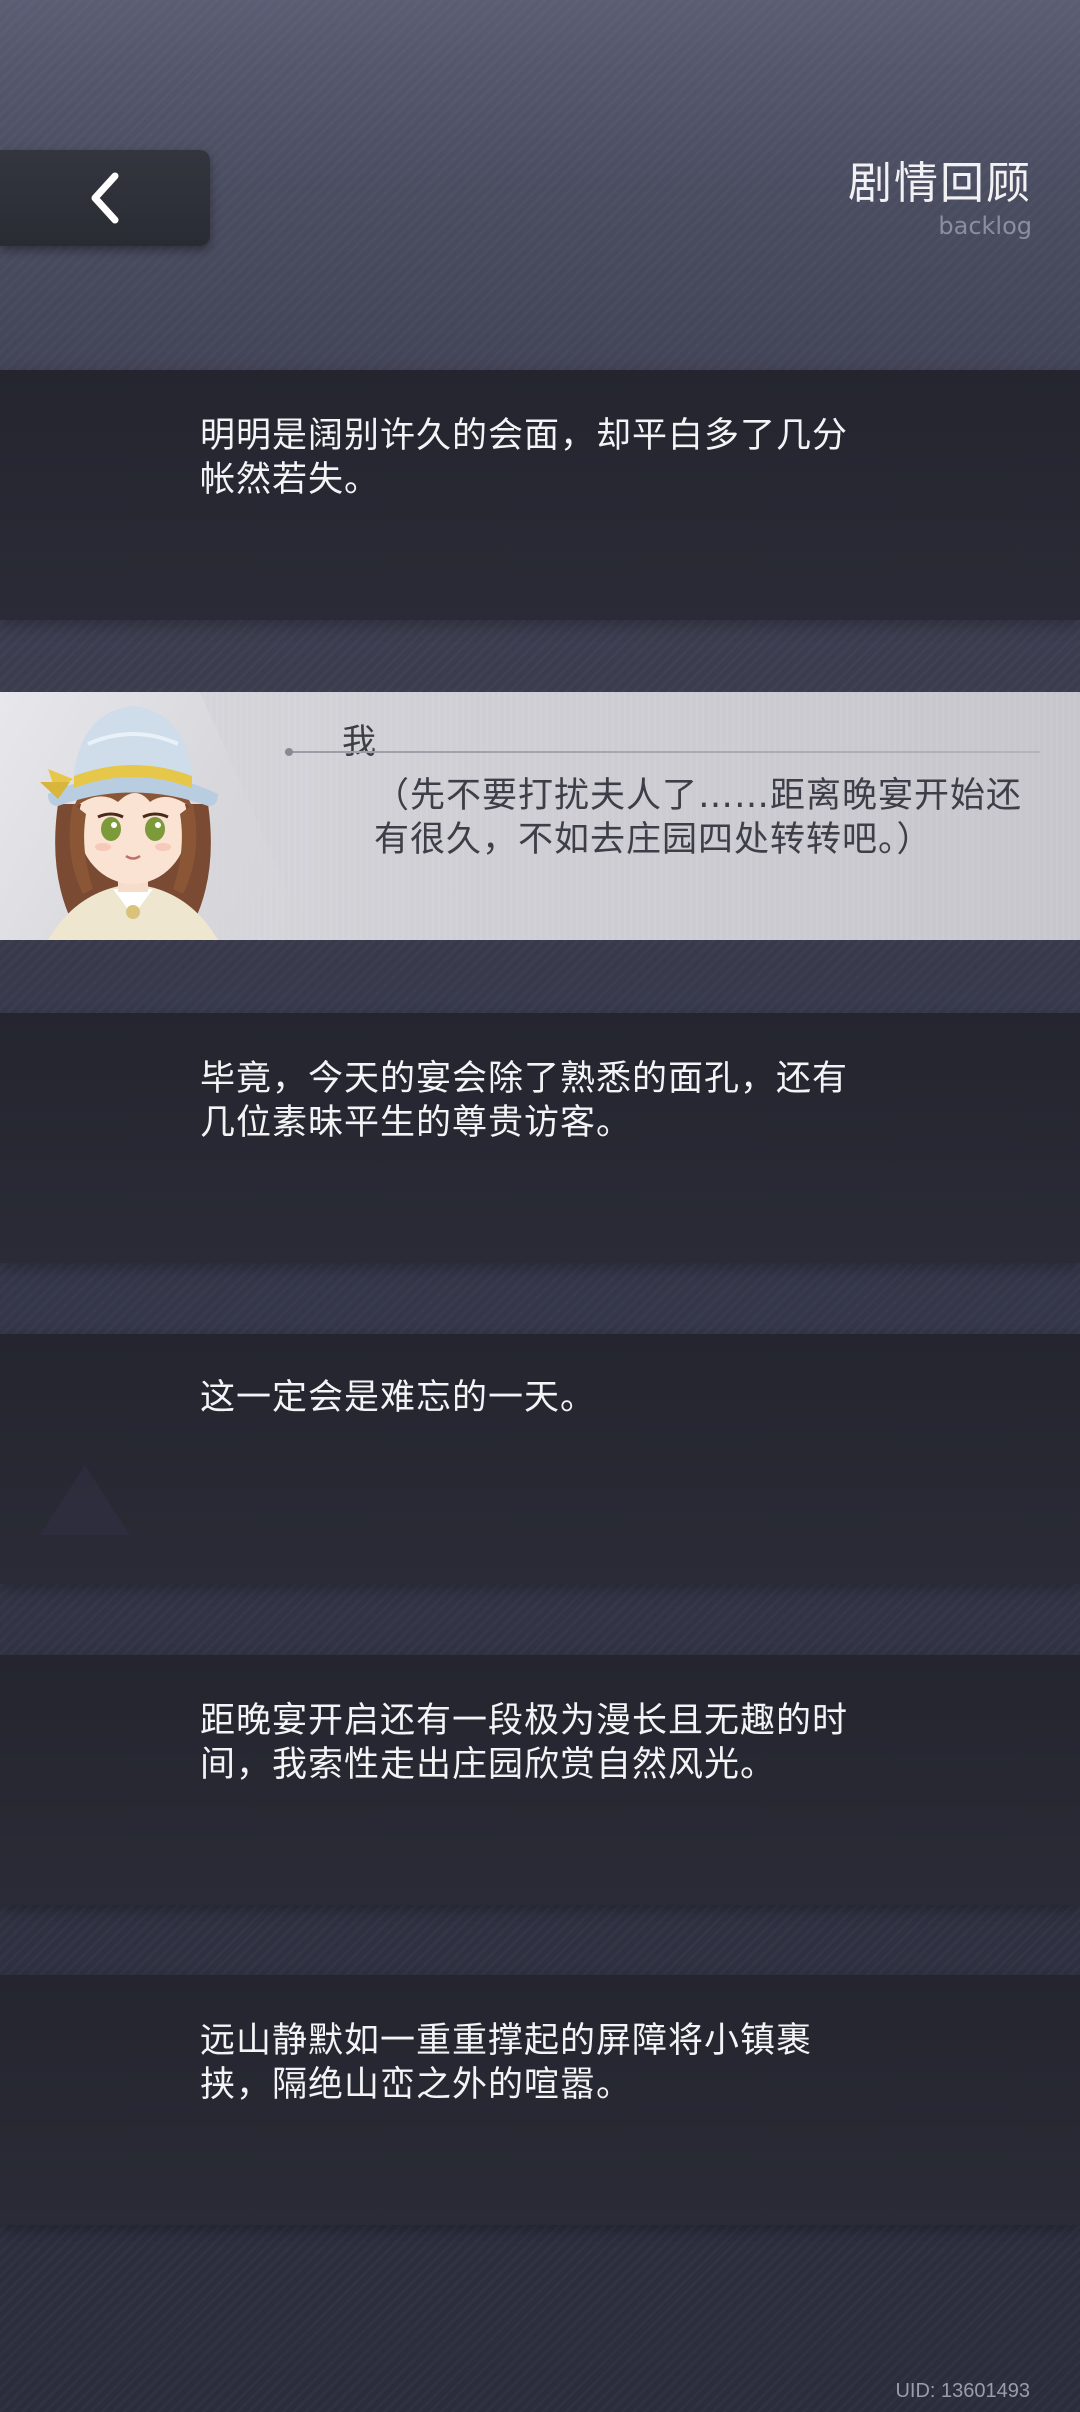  I want to click on backlog-entry-narration: 距晚宴开启还有一段极为漫长且无趣的时间，我索性走出庄园欣赏自然风光。, so click(540, 1780).